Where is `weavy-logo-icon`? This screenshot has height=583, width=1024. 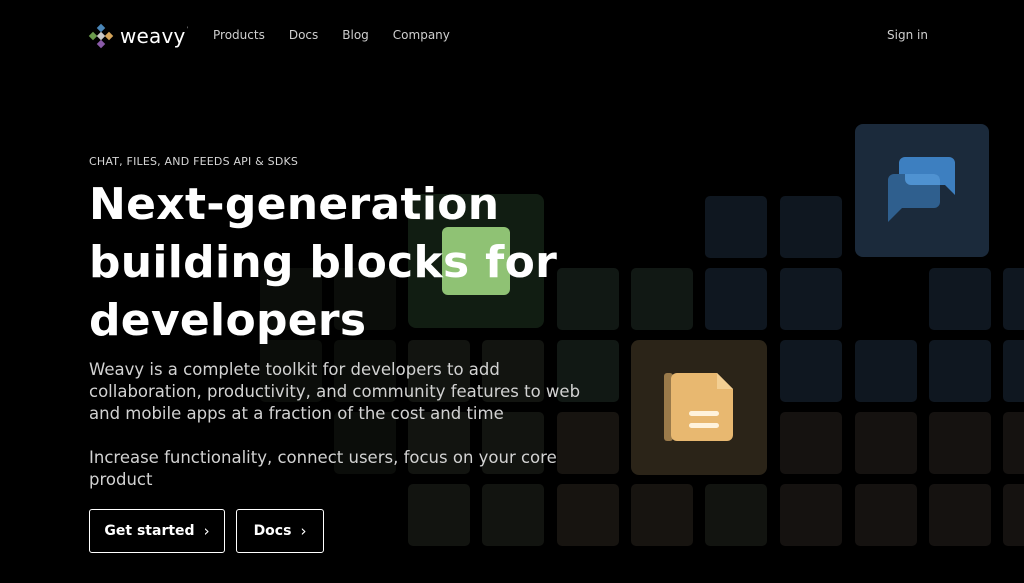
weavy-logo-icon is located at coordinates (101, 36).